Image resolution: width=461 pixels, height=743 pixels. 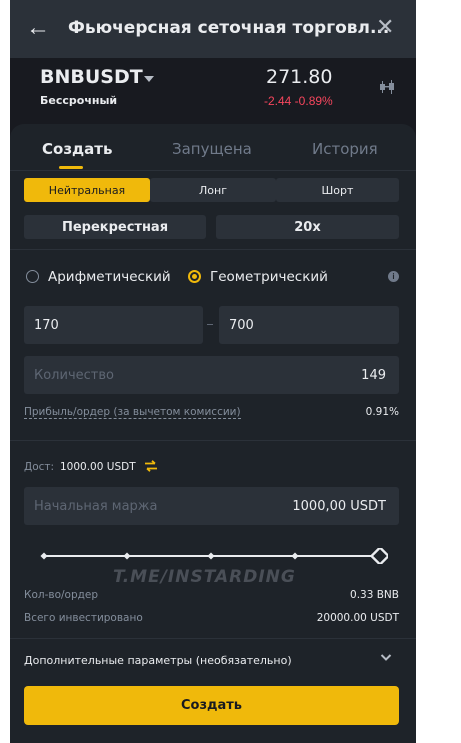 I want to click on create-button: Создать, so click(x=211, y=705).